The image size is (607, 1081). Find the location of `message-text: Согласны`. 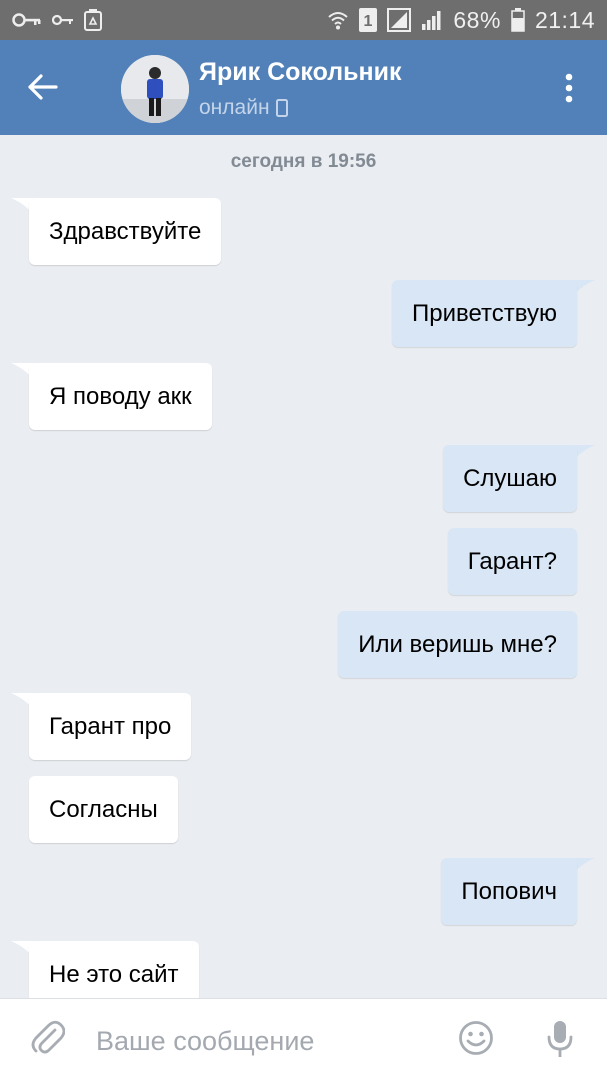

message-text: Согласны is located at coordinates (103, 809).